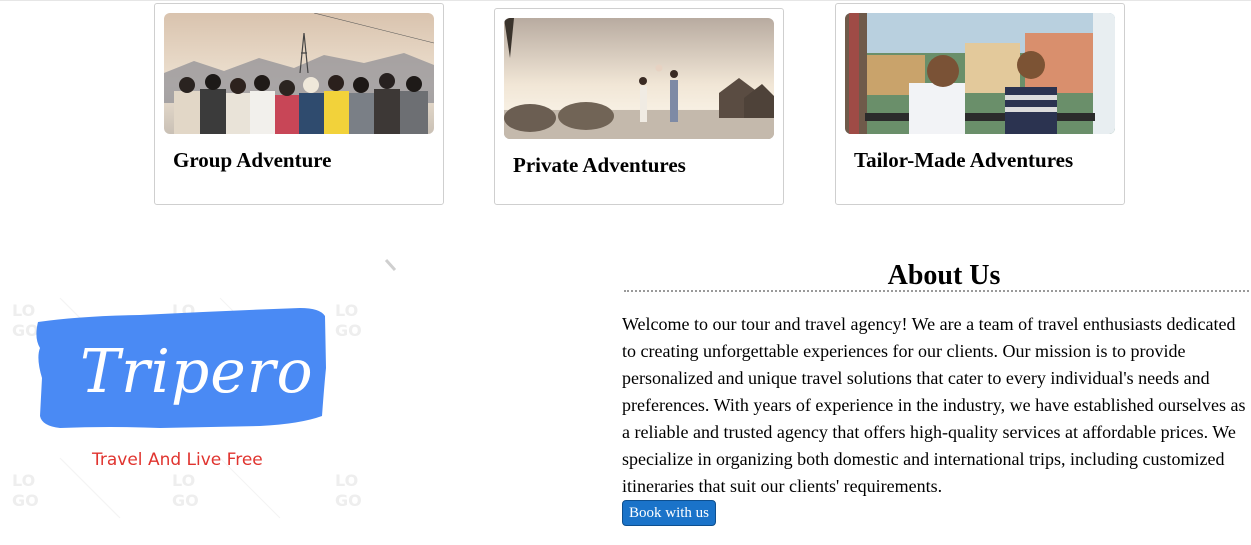 This screenshot has width=1251, height=545. I want to click on brand-tagline: Travel And Live Free, so click(177, 460).